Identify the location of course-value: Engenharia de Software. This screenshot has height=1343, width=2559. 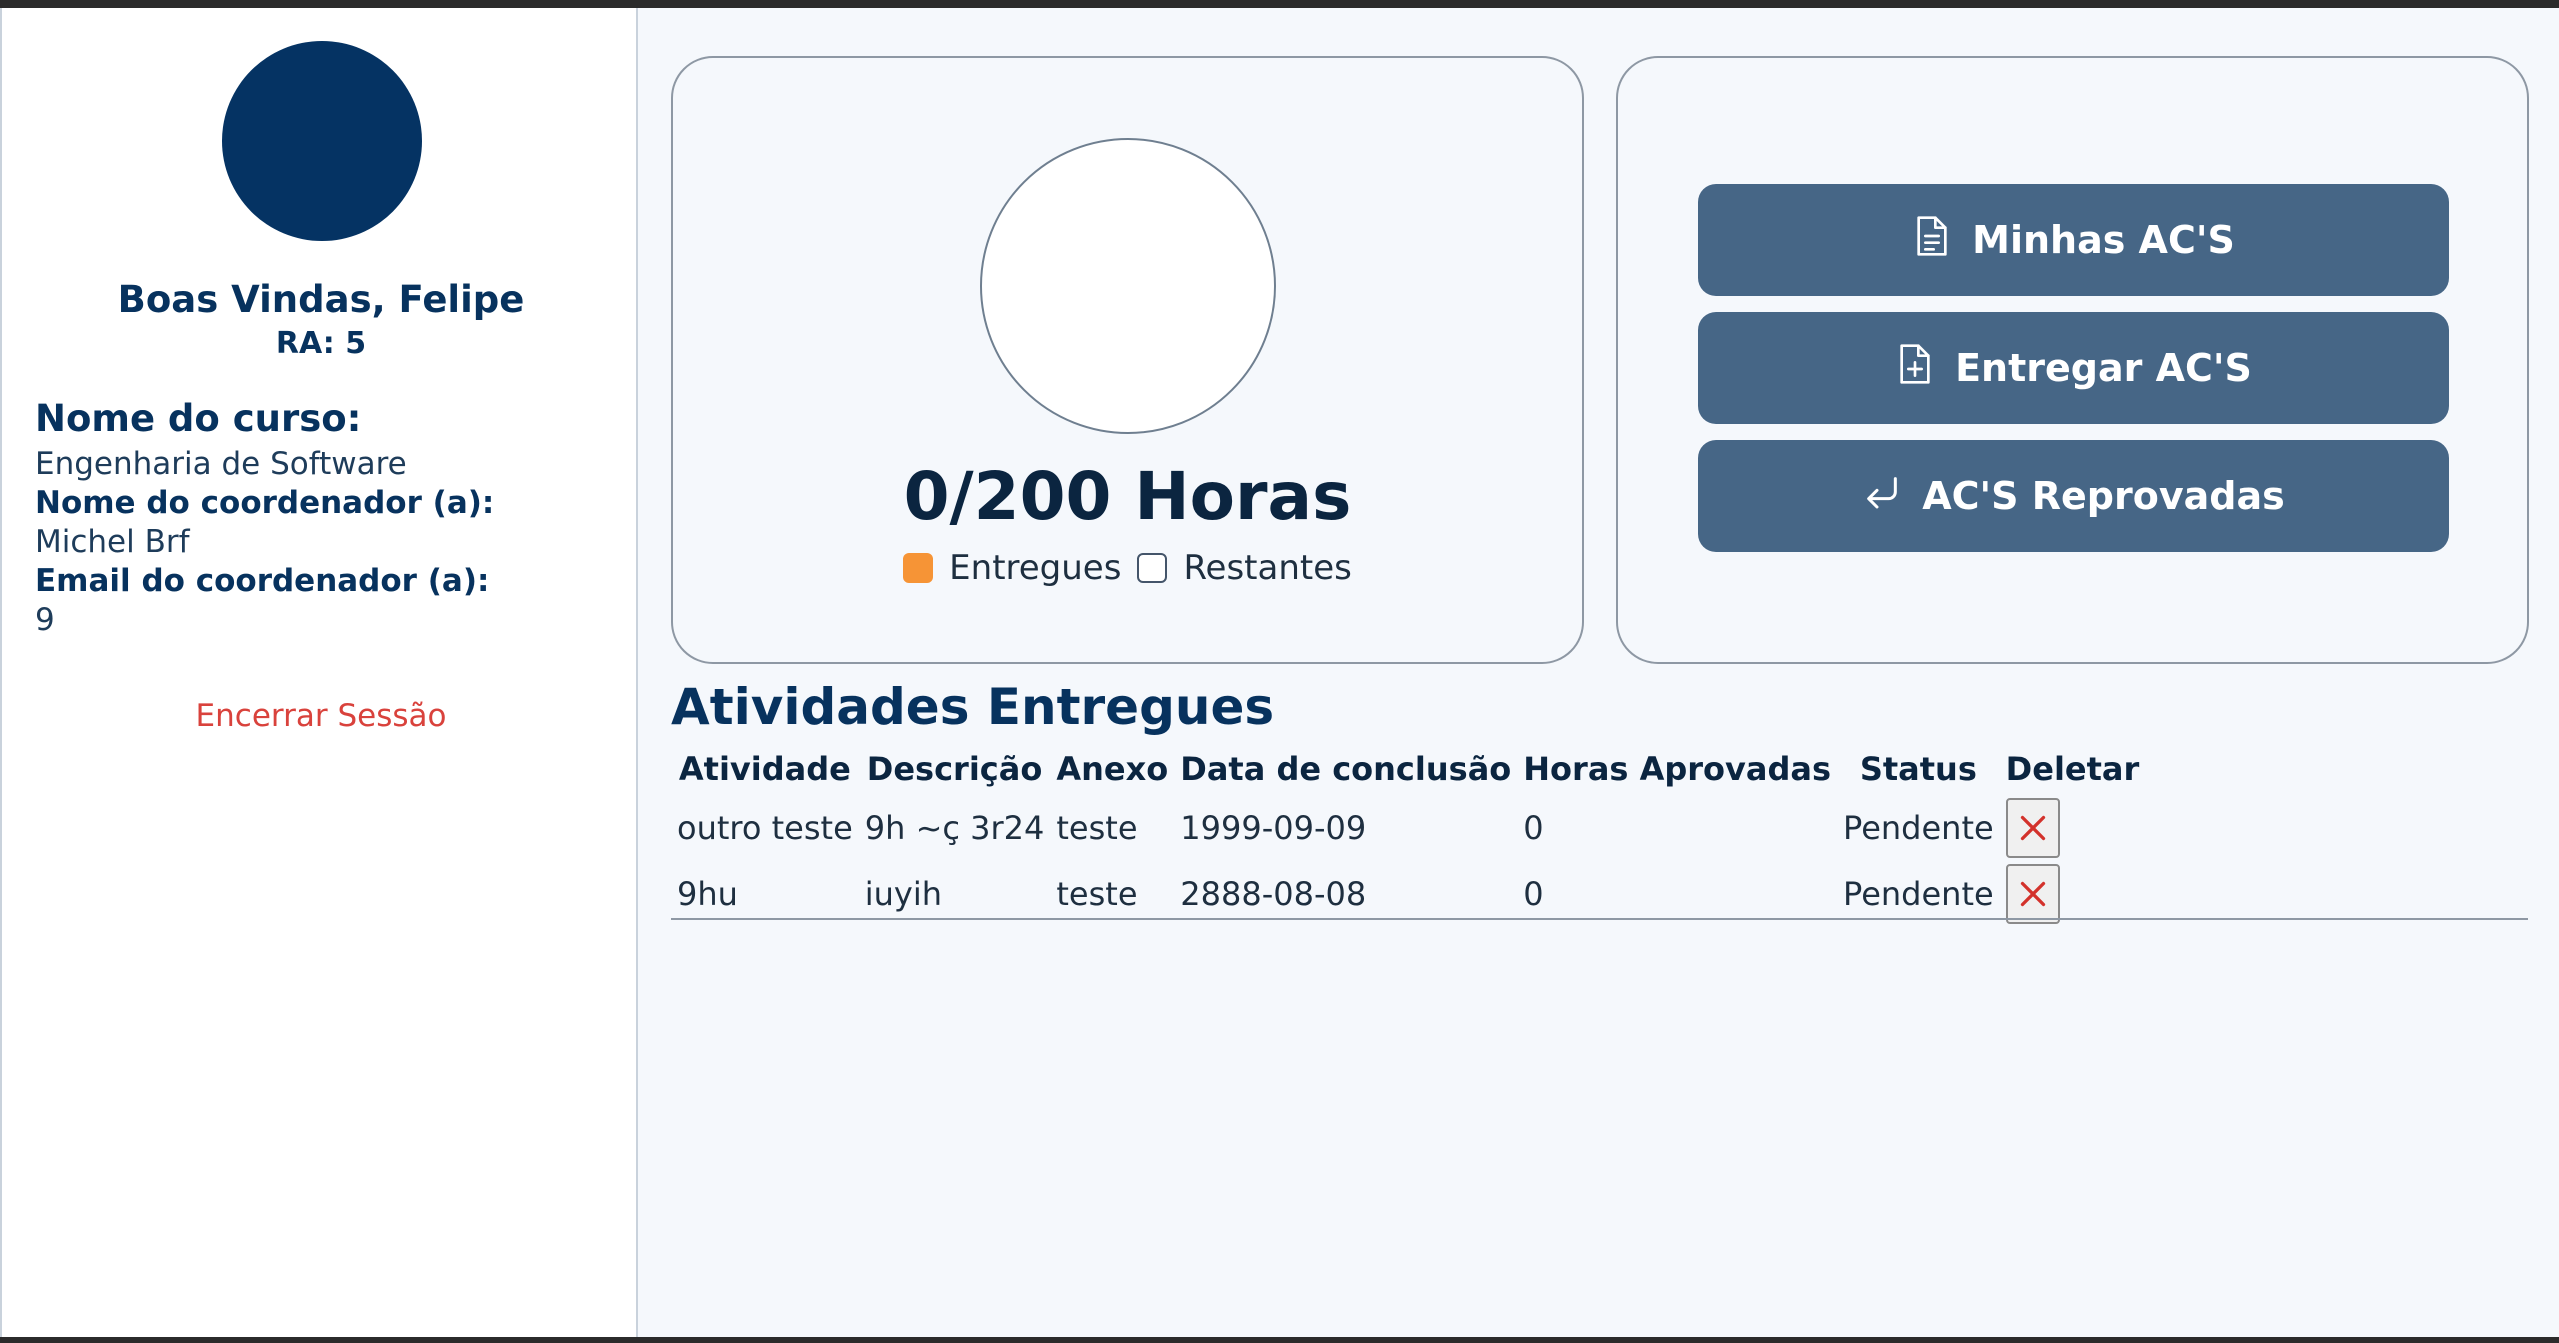
(221, 464).